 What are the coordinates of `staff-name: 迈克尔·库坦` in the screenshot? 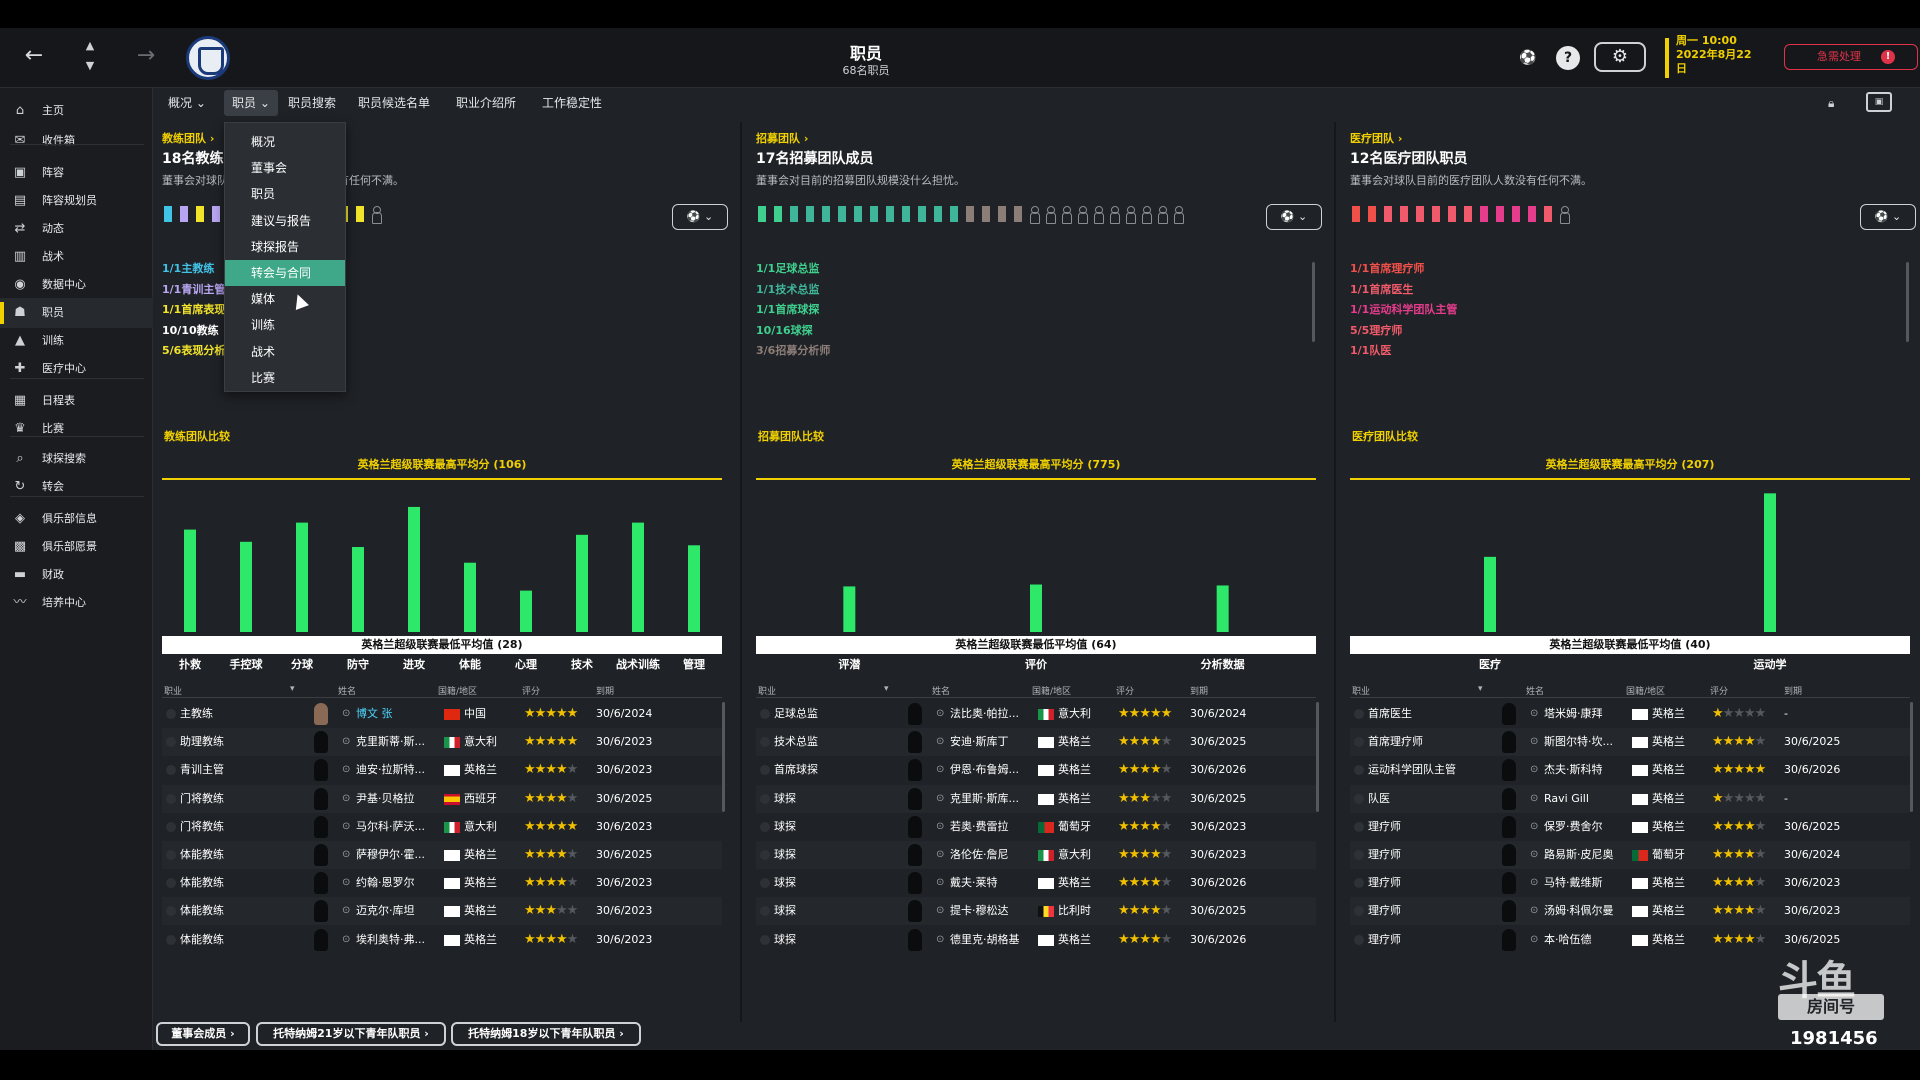 It's located at (400, 911).